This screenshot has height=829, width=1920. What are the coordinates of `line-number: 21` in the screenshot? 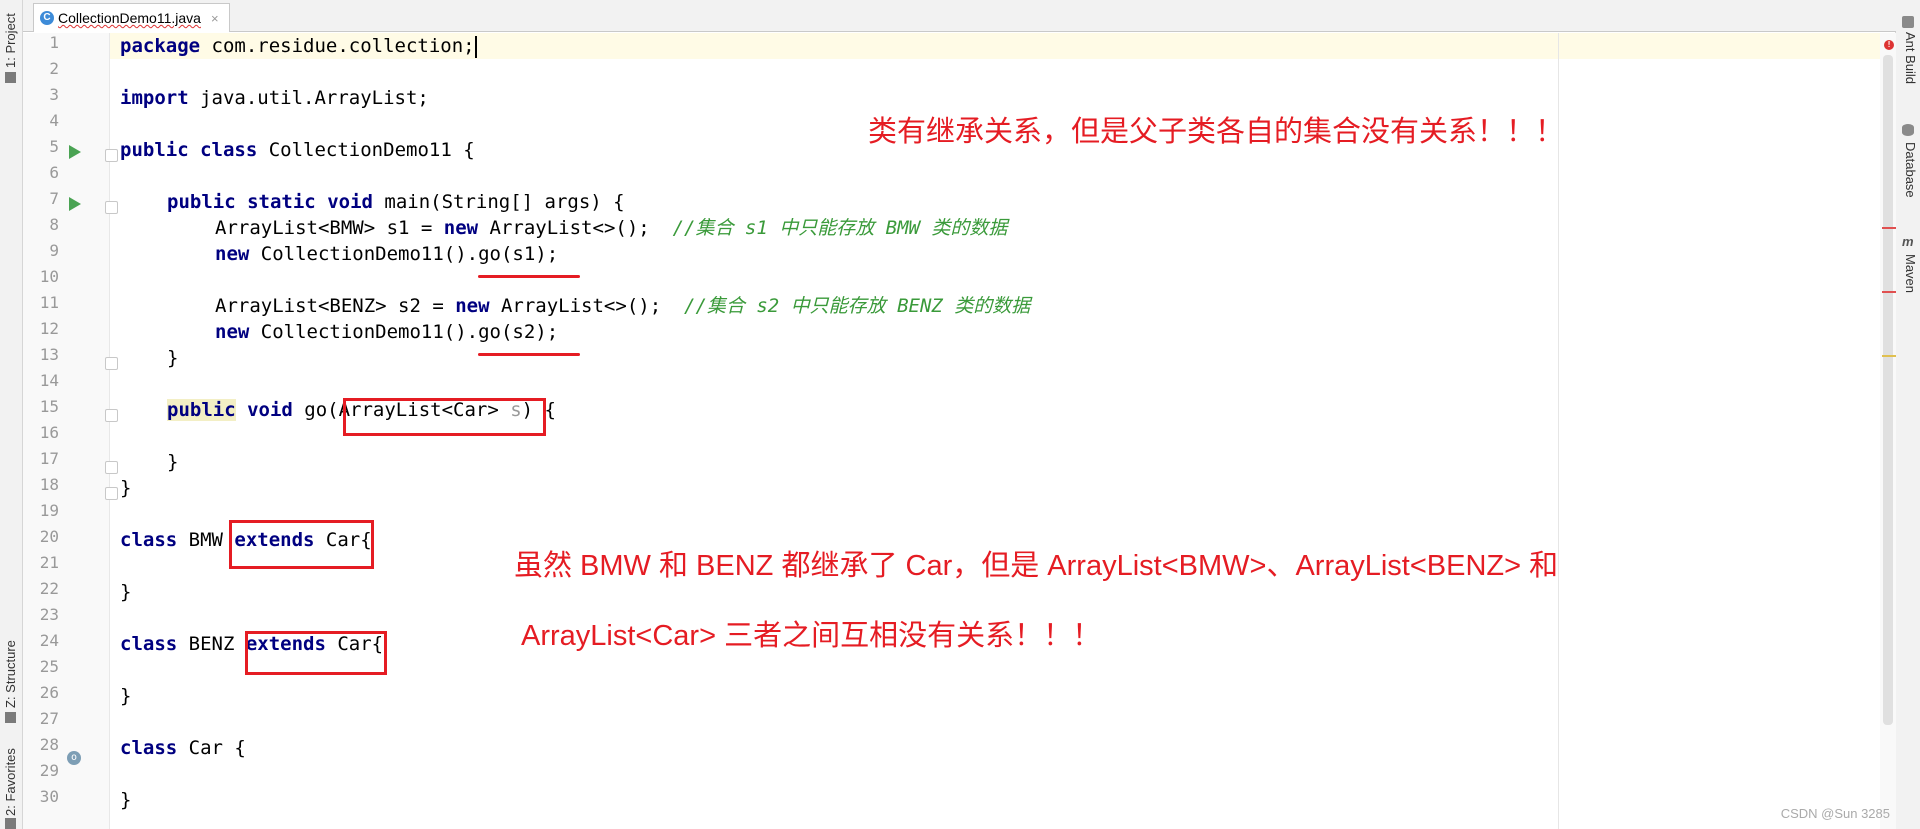 It's located at (49, 562).